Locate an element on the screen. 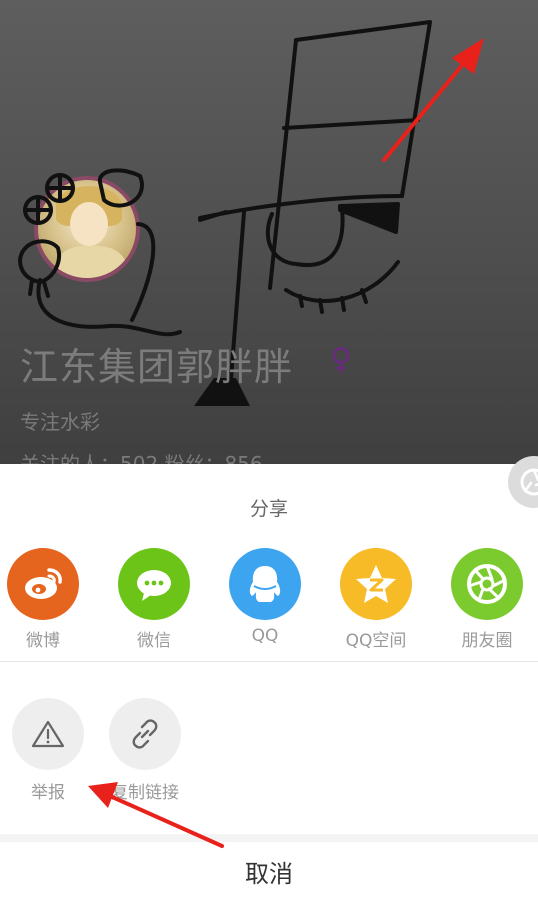 The height and width of the screenshot is (901, 538). profile-nickname: 江东集团郭胖胖 is located at coordinates (157, 367).